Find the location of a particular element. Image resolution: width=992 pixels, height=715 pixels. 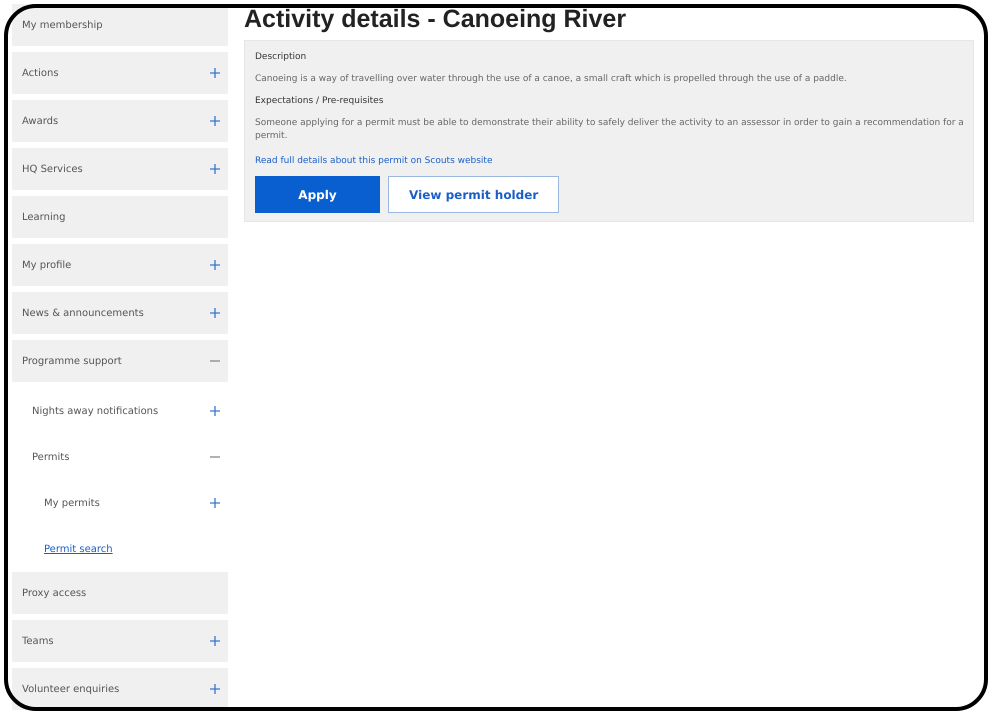

nav-item: My permits is located at coordinates (72, 503).